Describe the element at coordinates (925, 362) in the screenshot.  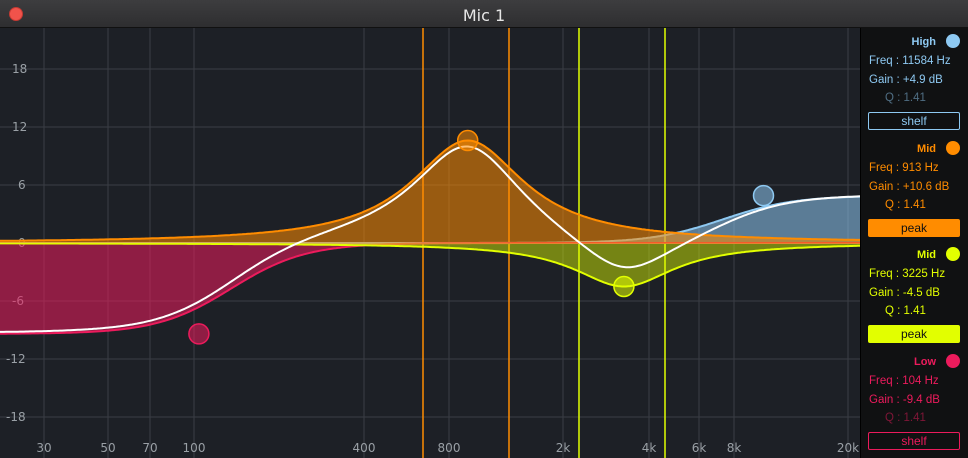
I see `band-name: Low` at that location.